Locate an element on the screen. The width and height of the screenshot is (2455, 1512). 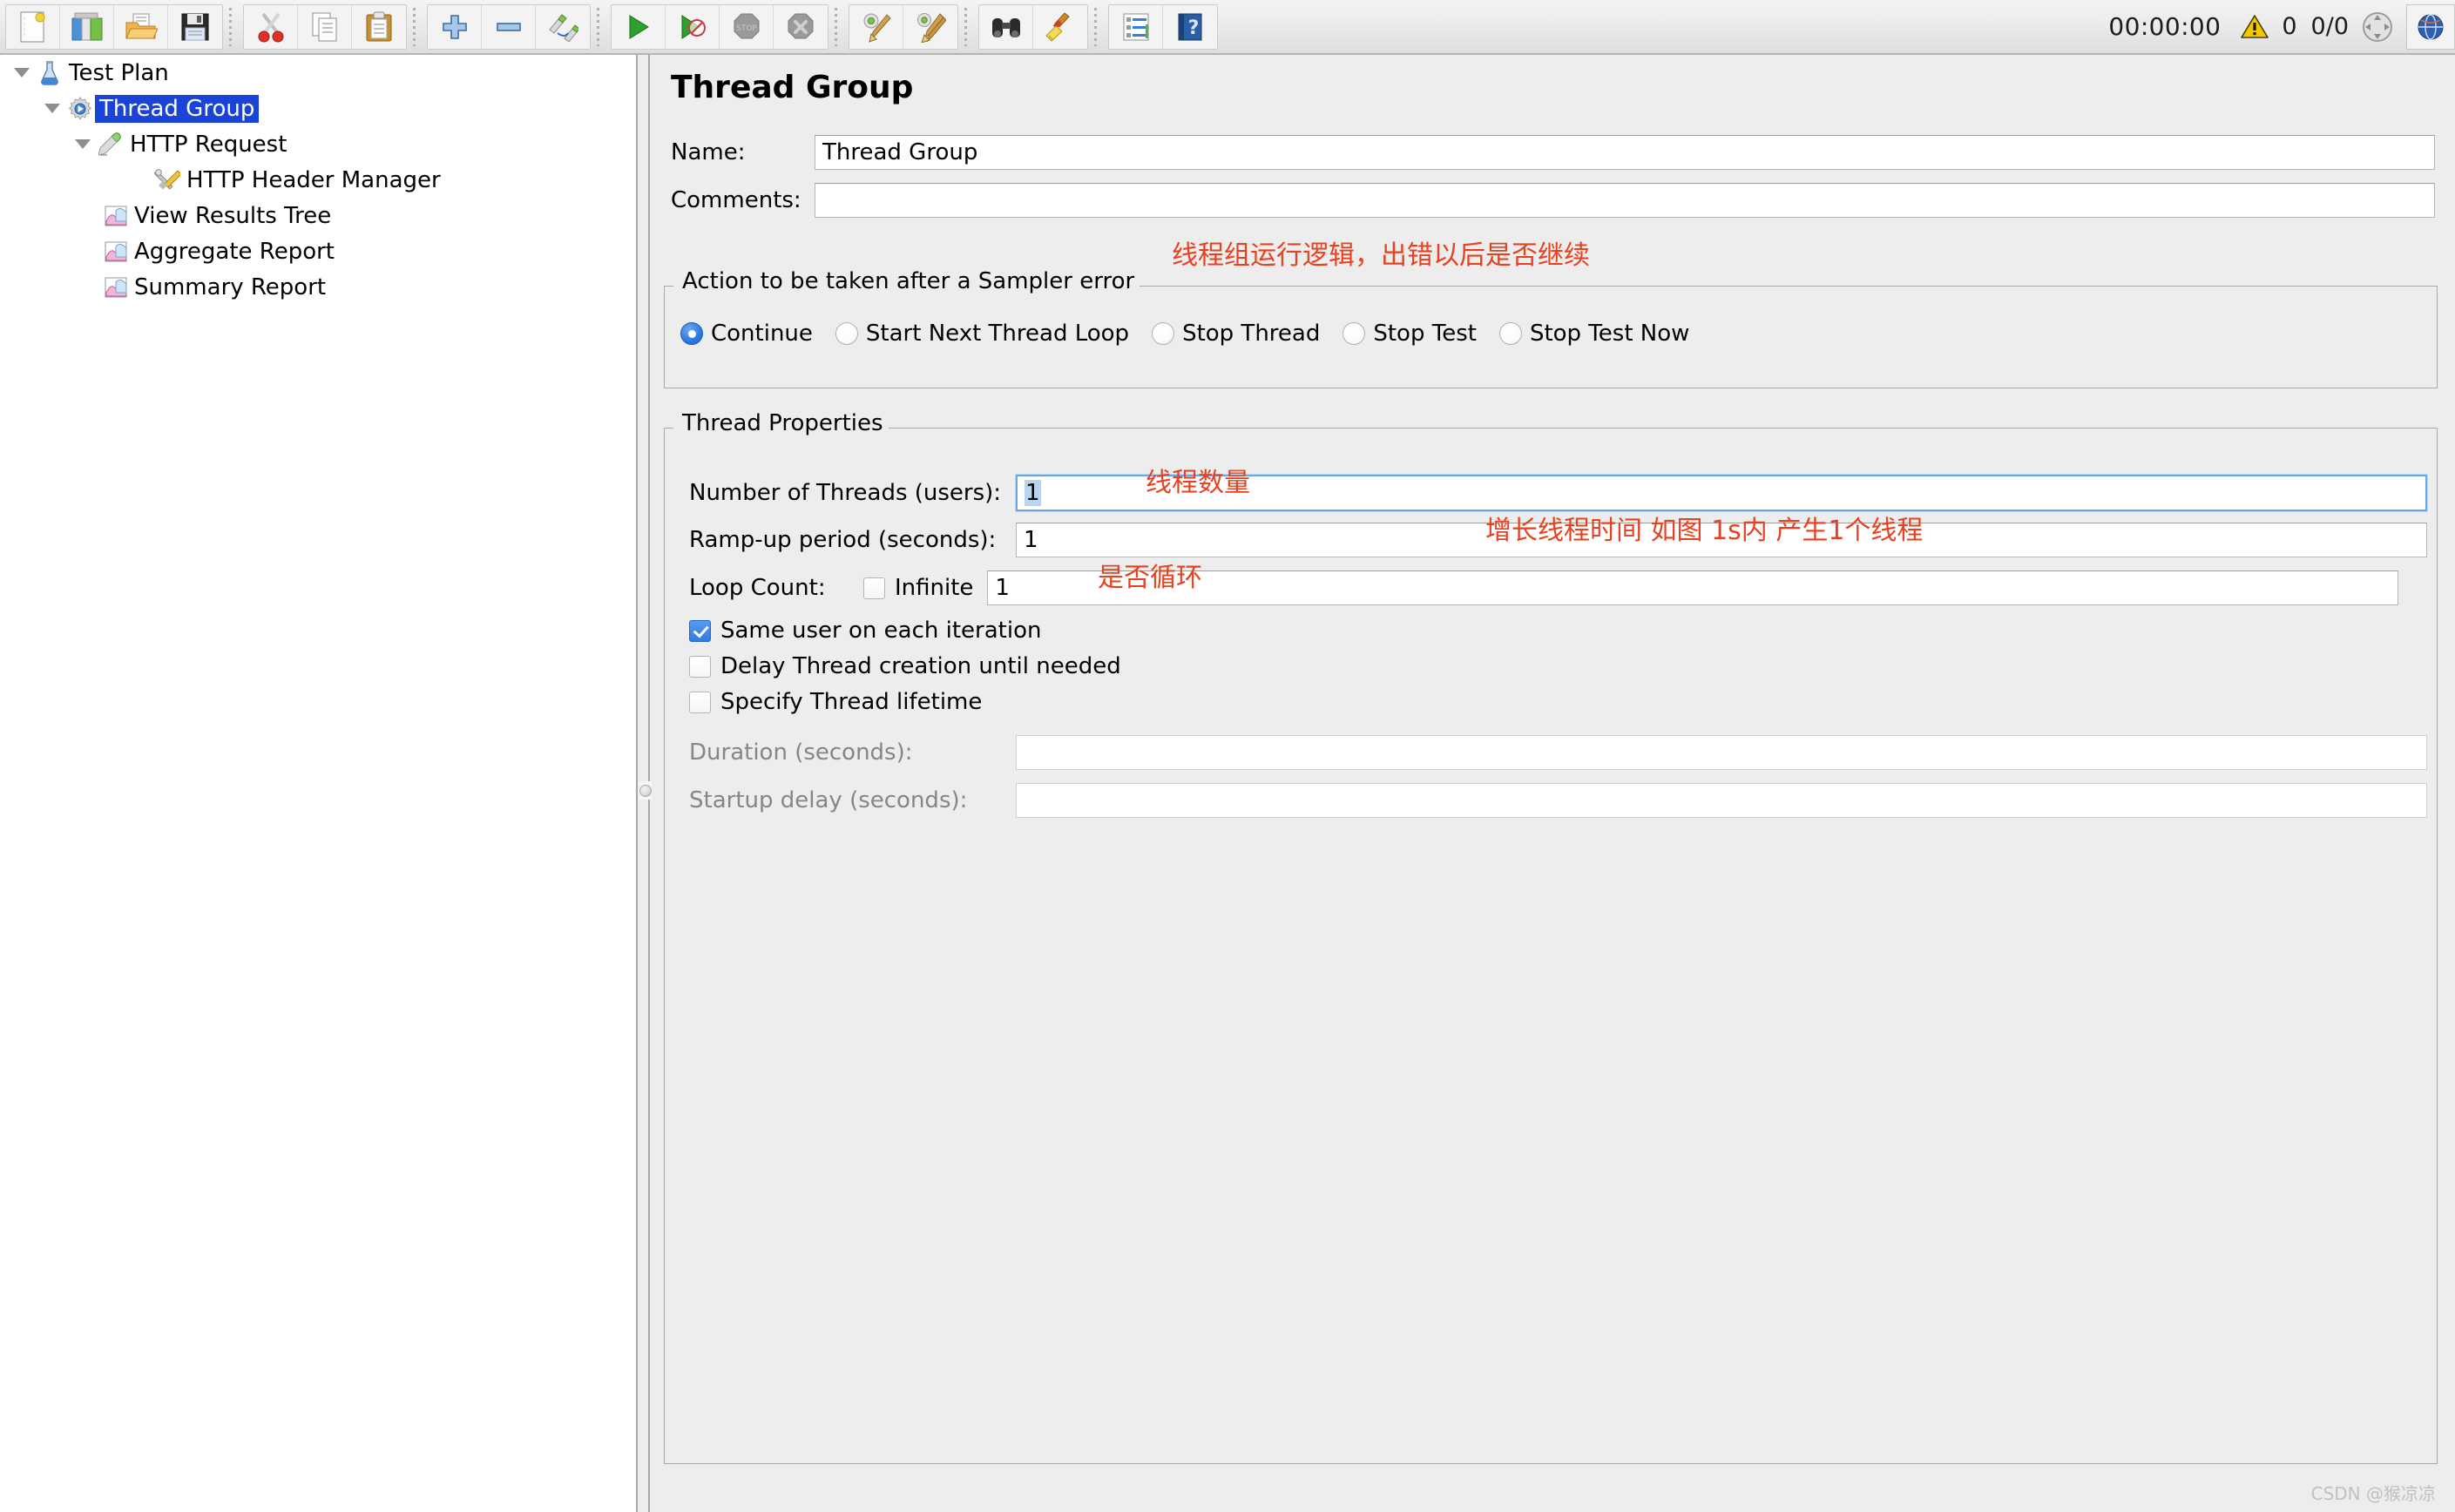
new-document-icon is located at coordinates (32, 26).